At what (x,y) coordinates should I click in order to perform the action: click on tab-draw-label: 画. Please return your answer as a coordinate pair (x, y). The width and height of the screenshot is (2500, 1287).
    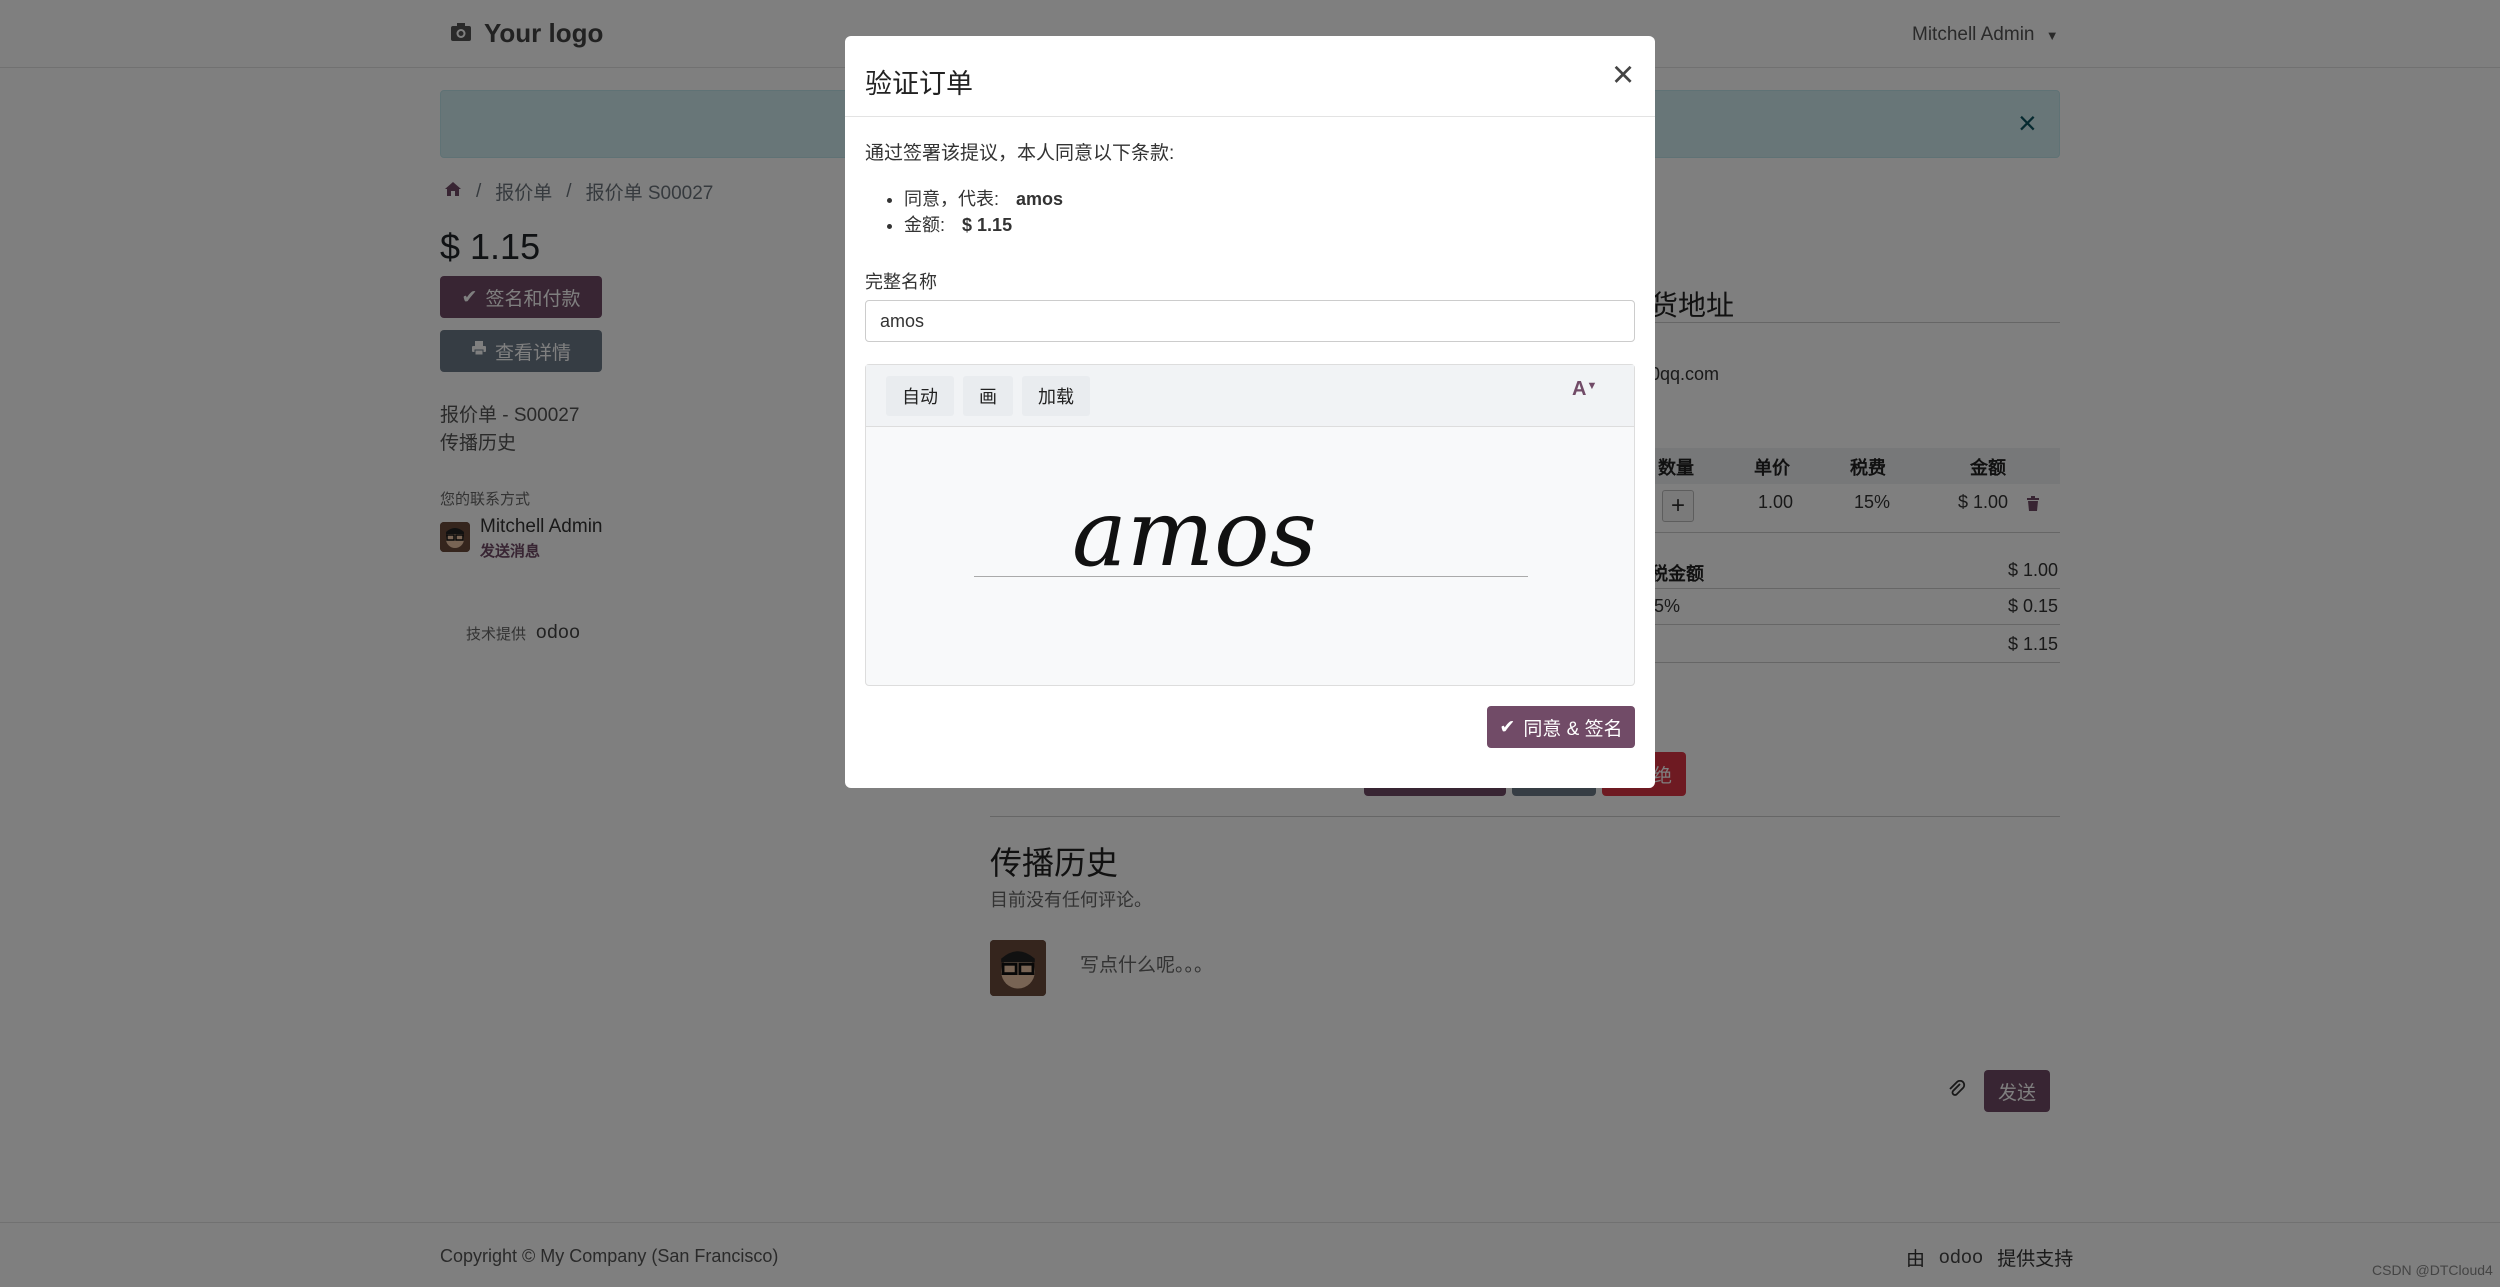
    Looking at the image, I should click on (988, 397).